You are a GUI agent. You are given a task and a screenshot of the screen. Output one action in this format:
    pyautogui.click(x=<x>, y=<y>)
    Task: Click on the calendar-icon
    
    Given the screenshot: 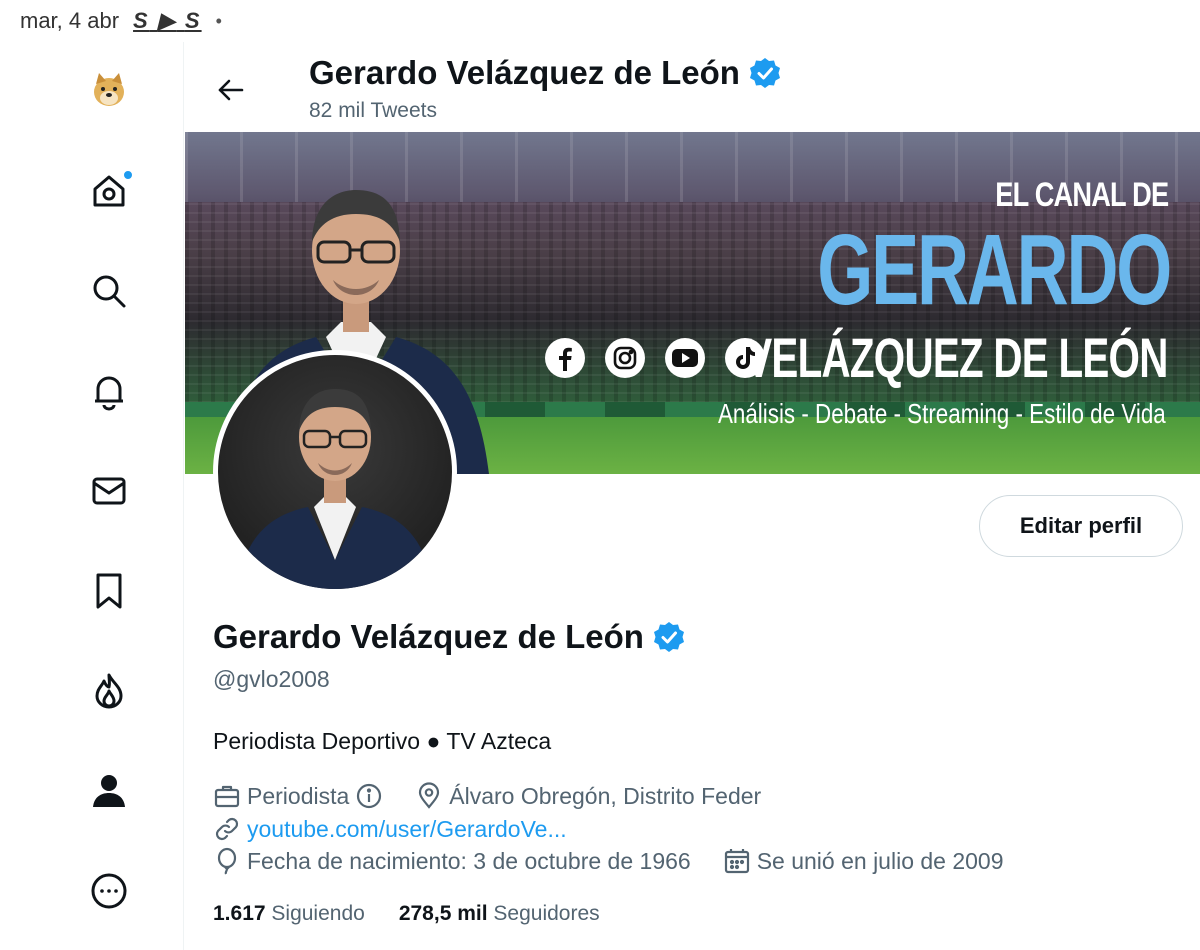 What is the action you would take?
    pyautogui.click(x=737, y=861)
    